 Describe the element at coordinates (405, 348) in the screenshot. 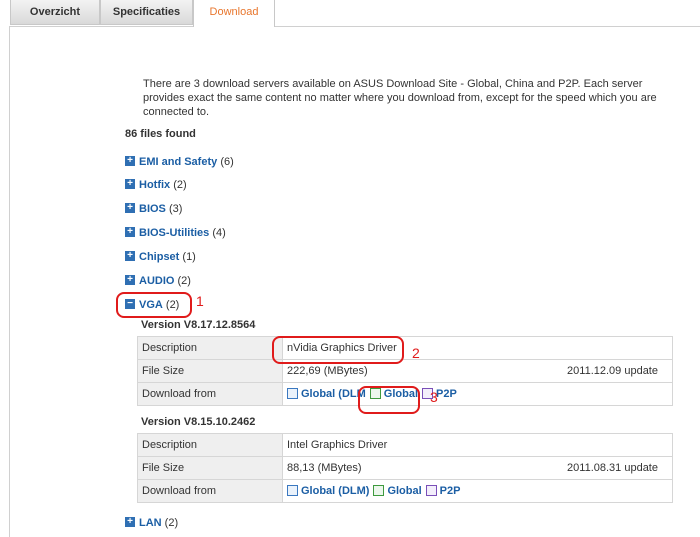

I see `table-row: Description nVidia Graphics Driver` at that location.